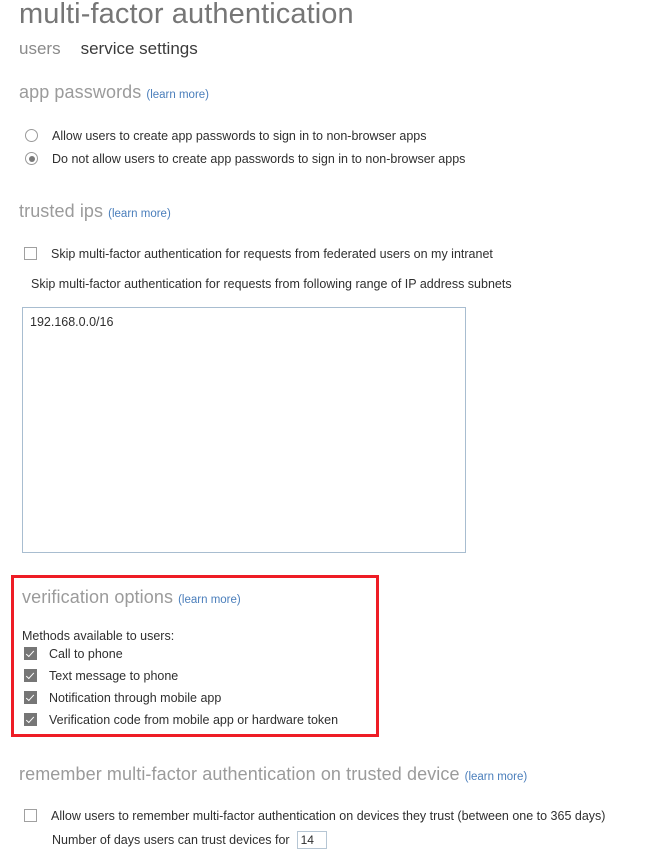  What do you see at coordinates (139, 214) in the screenshot?
I see `learn-more-link-trusted-ips: (learn more)` at bounding box center [139, 214].